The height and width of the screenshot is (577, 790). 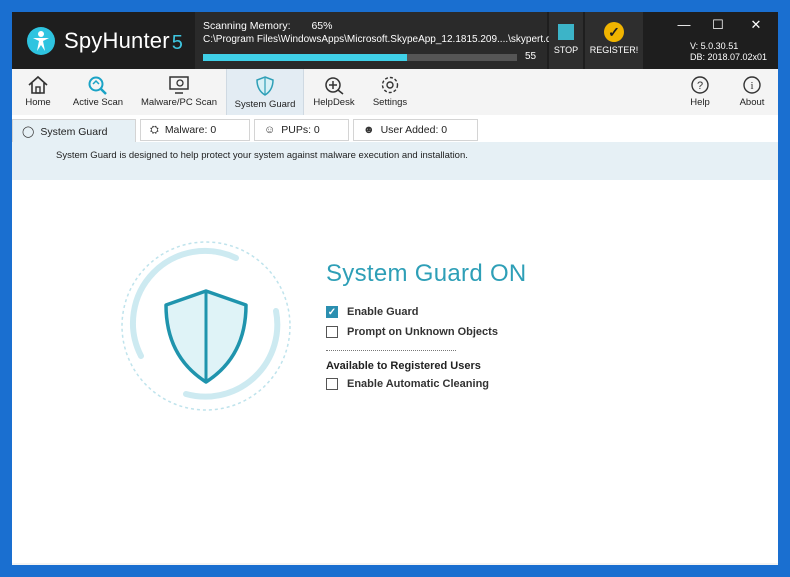 I want to click on shield-outline-icon: ◯, so click(x=28, y=132).